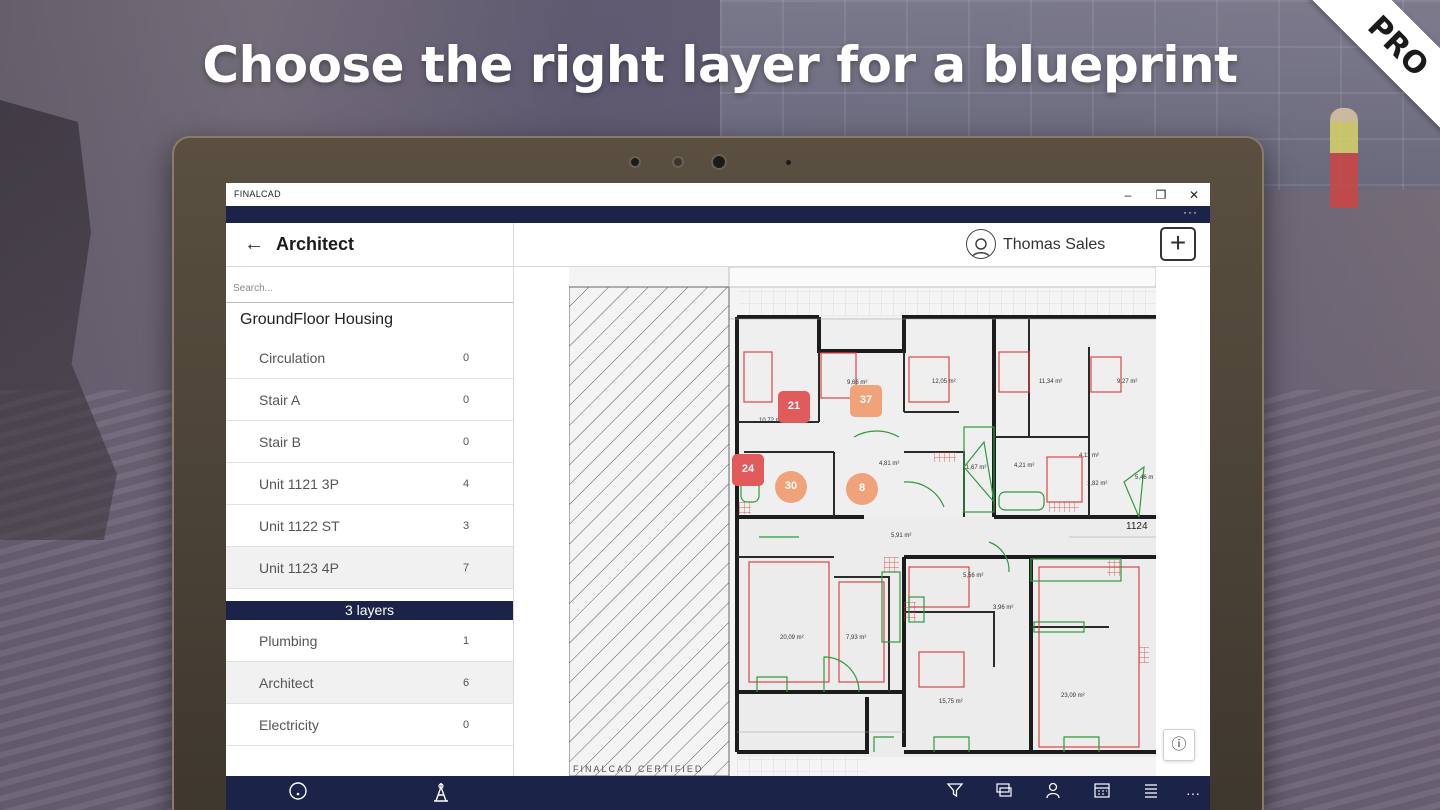  I want to click on plus-icon: +, so click(1178, 242).